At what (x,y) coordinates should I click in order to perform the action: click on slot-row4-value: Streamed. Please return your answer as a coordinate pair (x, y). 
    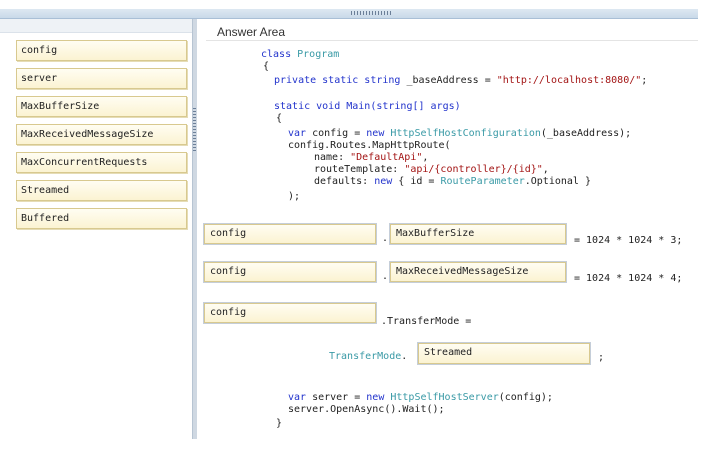
    Looking at the image, I should click on (504, 353).